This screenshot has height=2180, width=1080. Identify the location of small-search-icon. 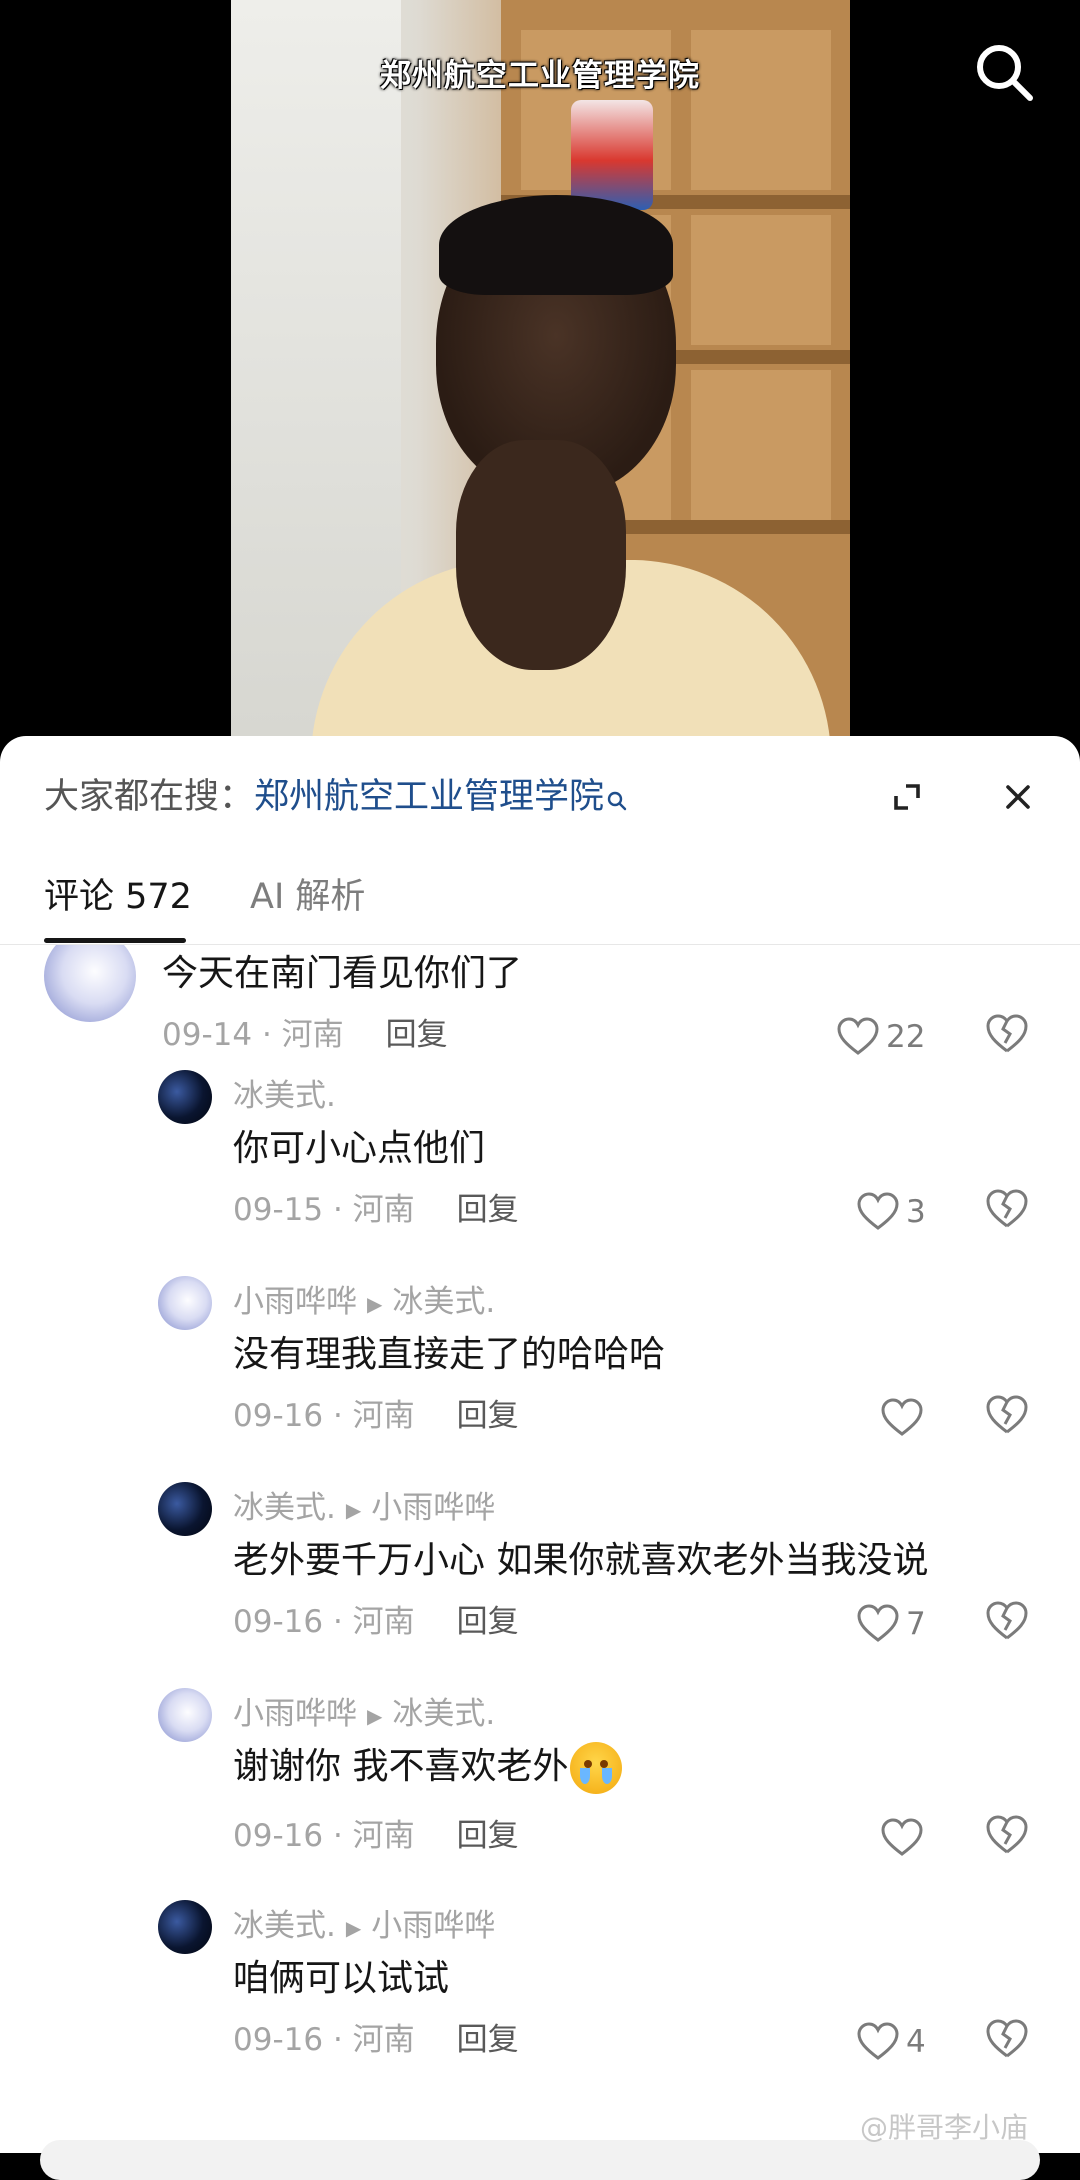
(617, 801).